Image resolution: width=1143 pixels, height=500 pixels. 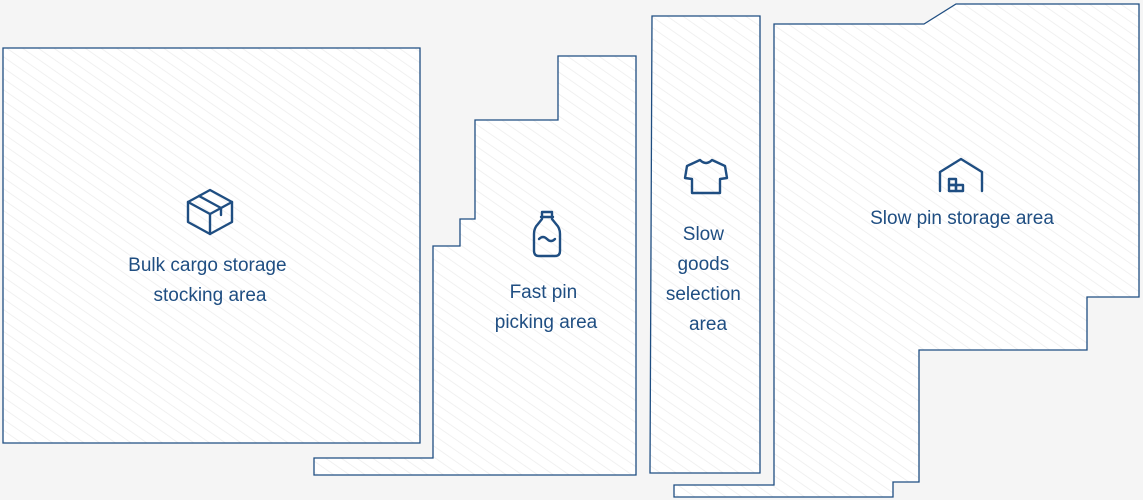 What do you see at coordinates (209, 295) in the screenshot?
I see `zone-bulk-label-line-2: stocking area` at bounding box center [209, 295].